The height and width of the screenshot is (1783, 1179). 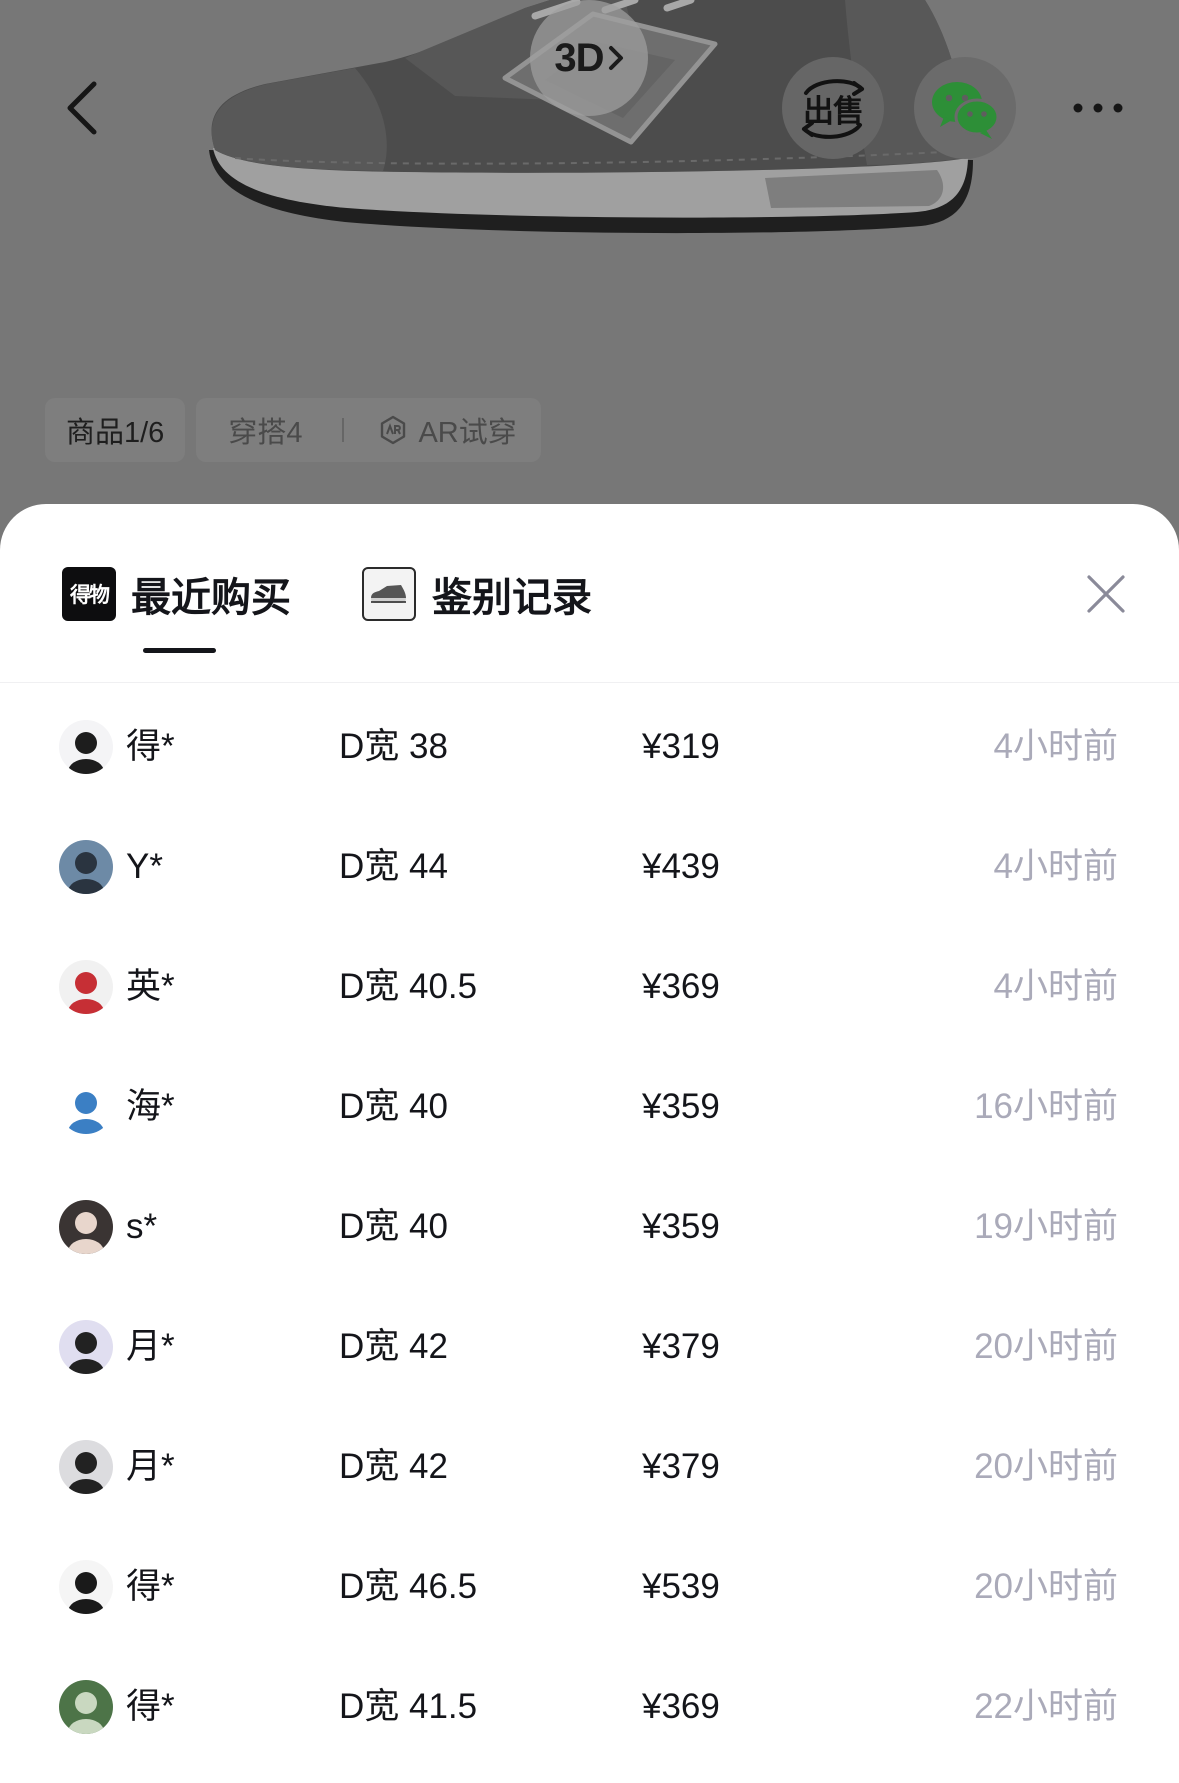 I want to click on sell-label: 出售, so click(x=833, y=111).